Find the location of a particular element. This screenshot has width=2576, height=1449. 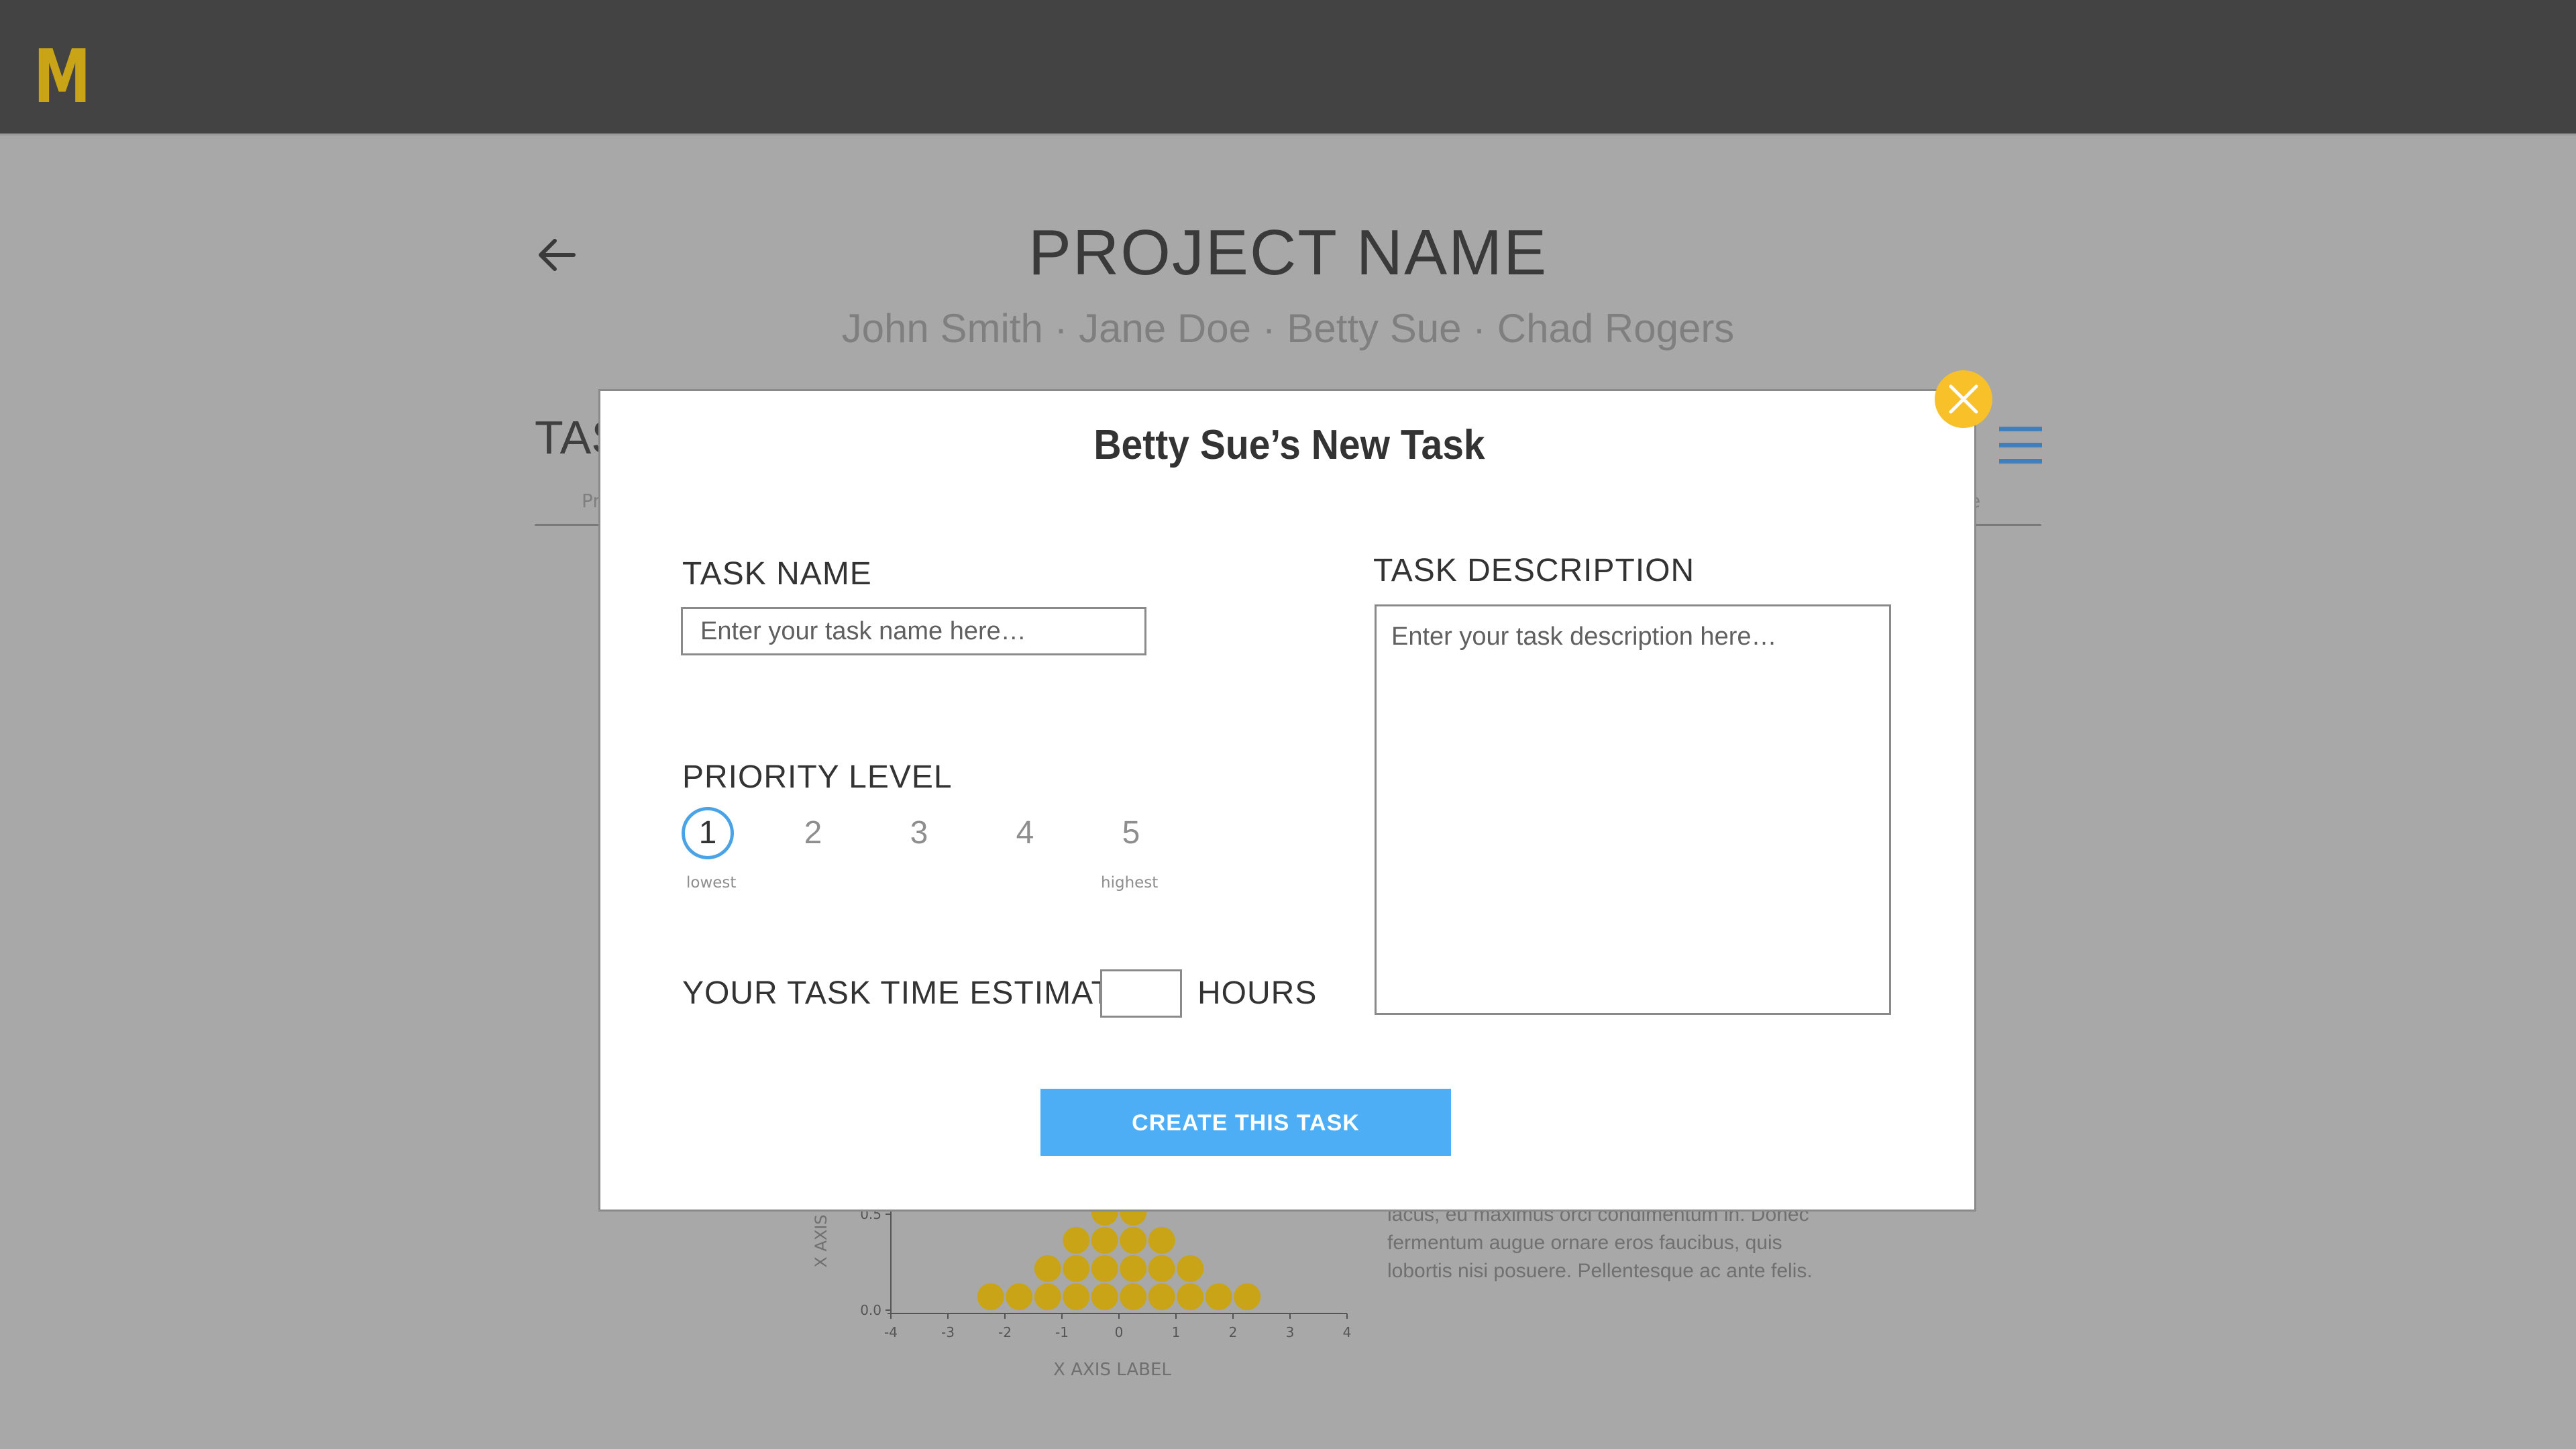

top-bar: M is located at coordinates (1288, 66).